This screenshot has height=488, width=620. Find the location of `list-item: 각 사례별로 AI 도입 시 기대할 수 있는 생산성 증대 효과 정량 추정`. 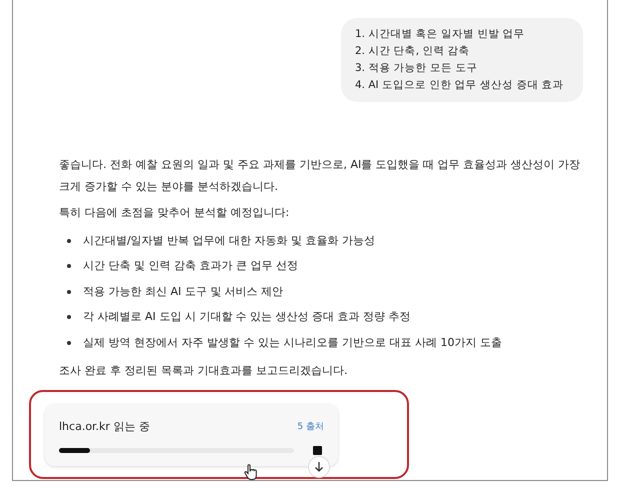

list-item: 각 사례별로 AI 도입 시 기대할 수 있는 생산성 증대 효과 정량 추정 is located at coordinates (247, 317).